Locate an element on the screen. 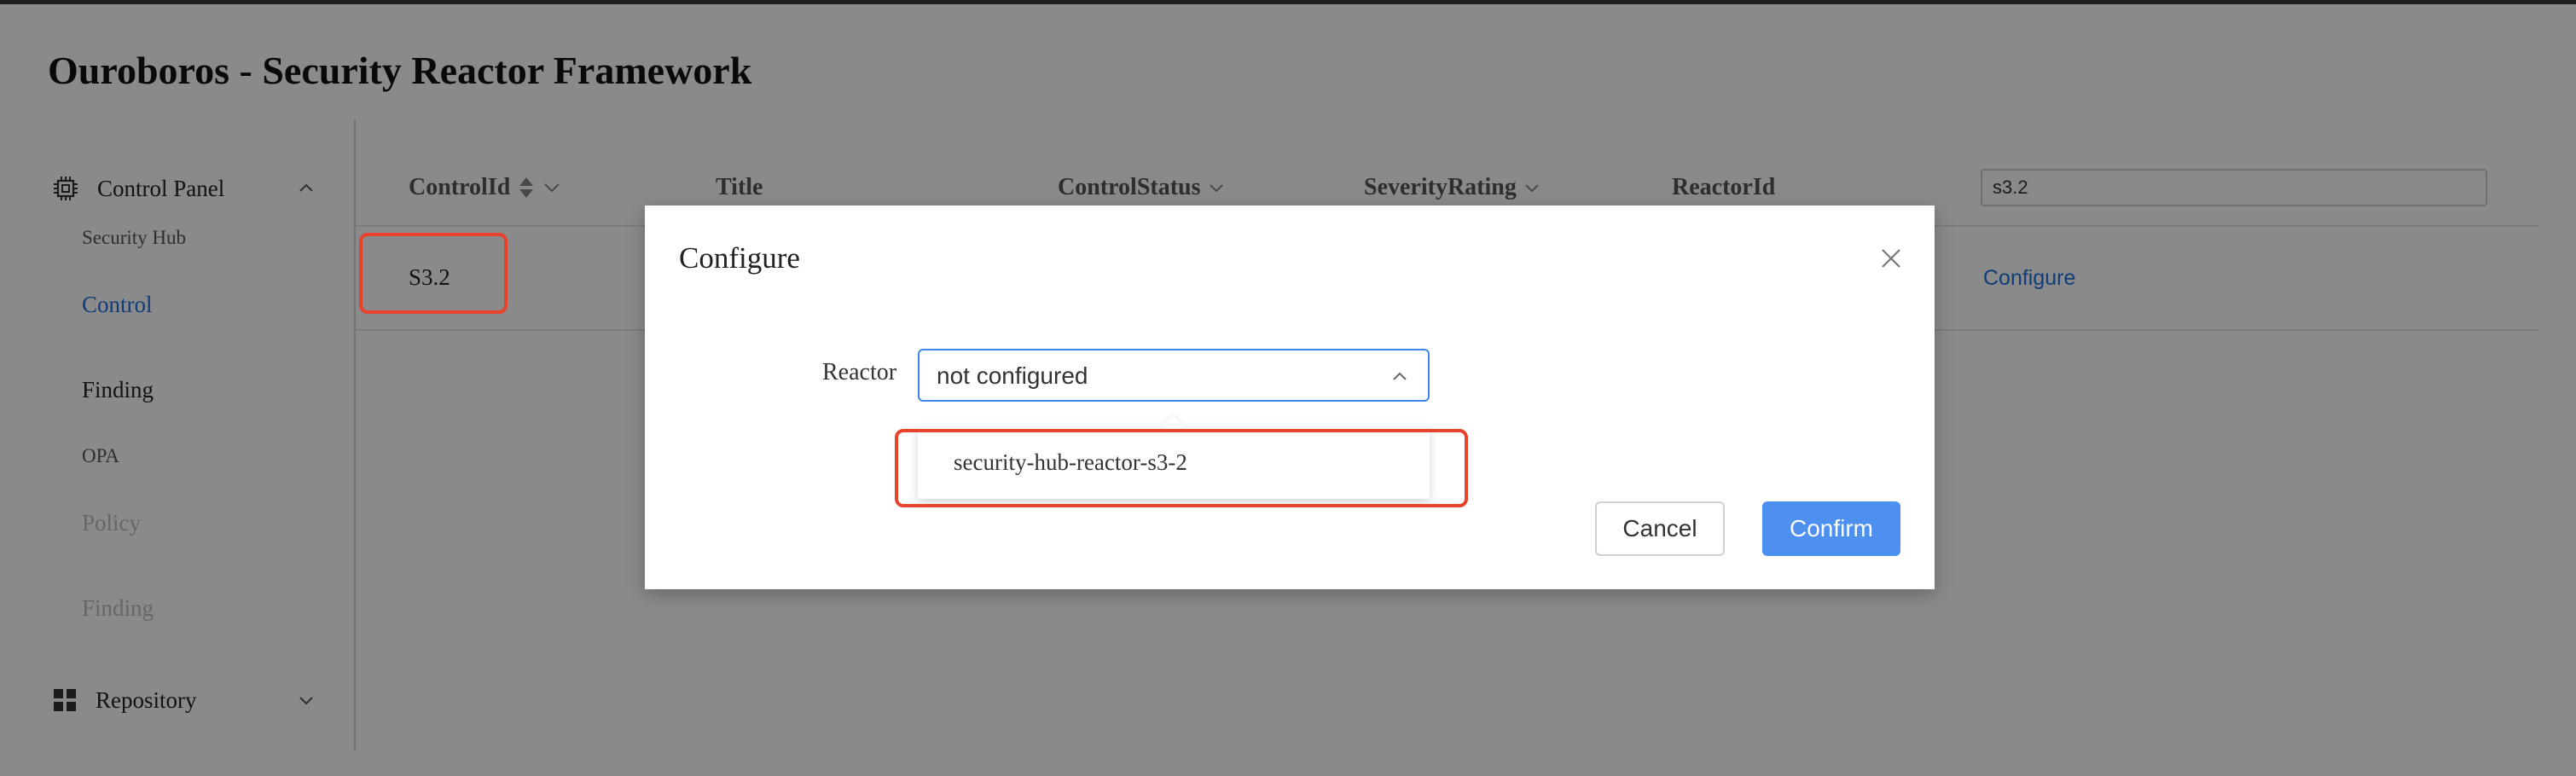 This screenshot has width=2576, height=776. highlight-box-controlid is located at coordinates (433, 273).